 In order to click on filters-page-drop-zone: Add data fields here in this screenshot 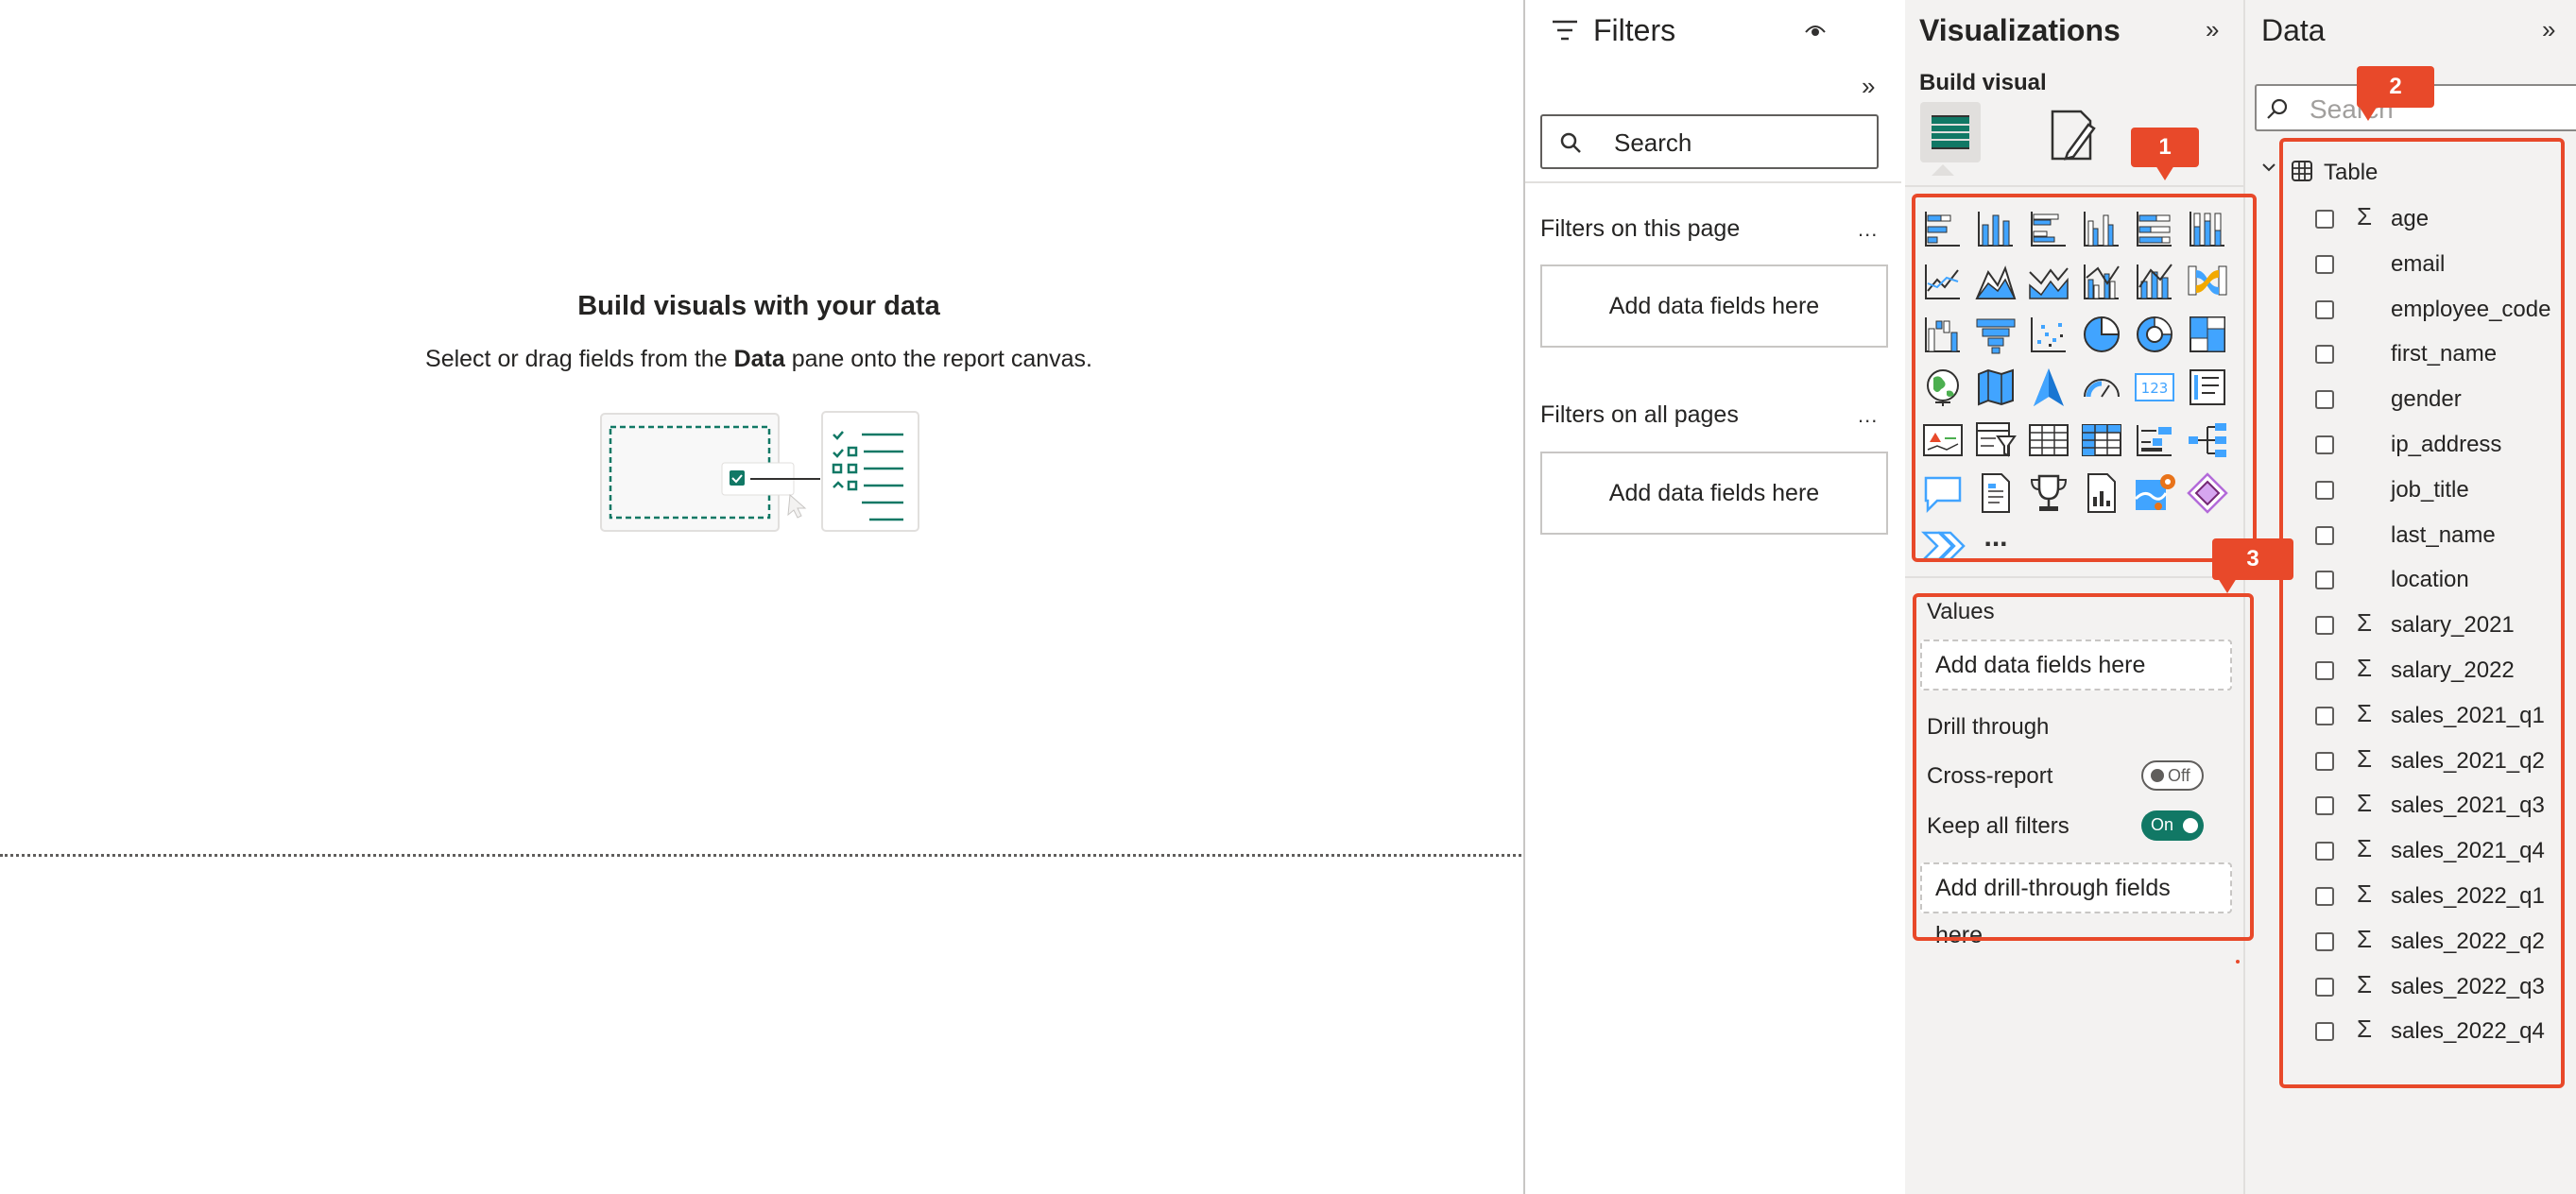, I will do `click(1714, 306)`.